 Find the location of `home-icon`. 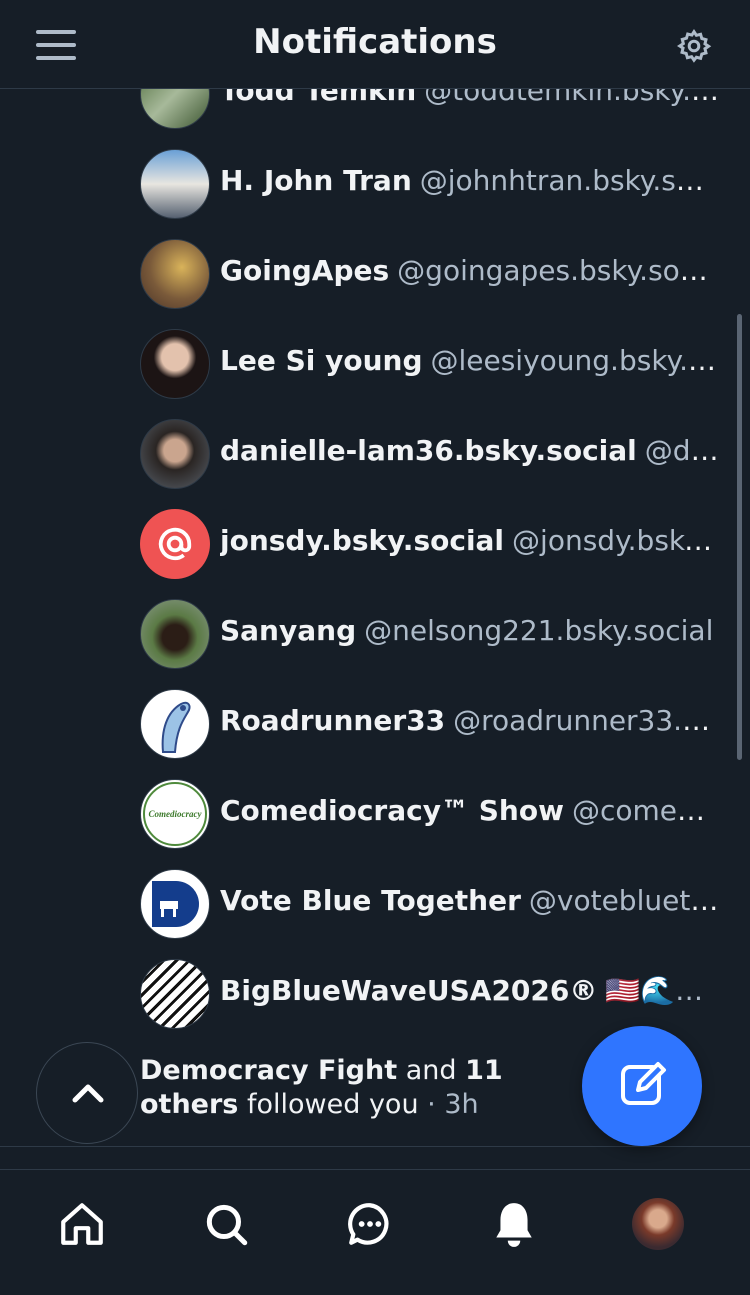

home-icon is located at coordinates (82, 1224).